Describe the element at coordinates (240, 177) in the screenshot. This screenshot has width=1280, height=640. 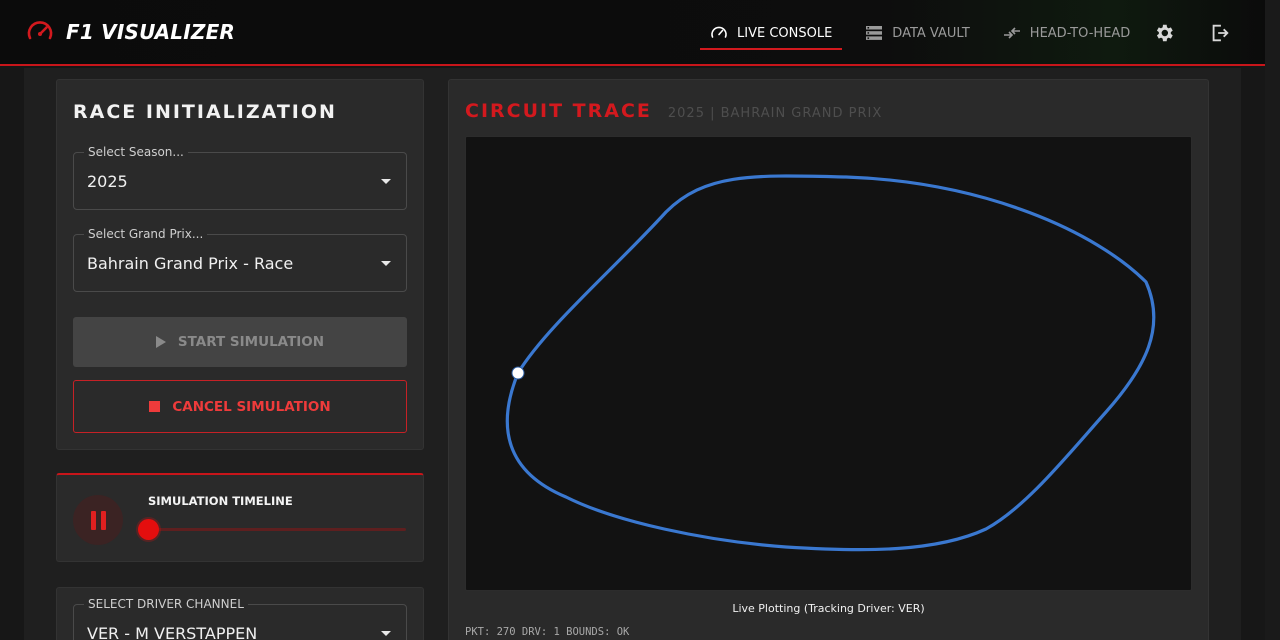
I see `season-select: Select Season... 2025` at that location.